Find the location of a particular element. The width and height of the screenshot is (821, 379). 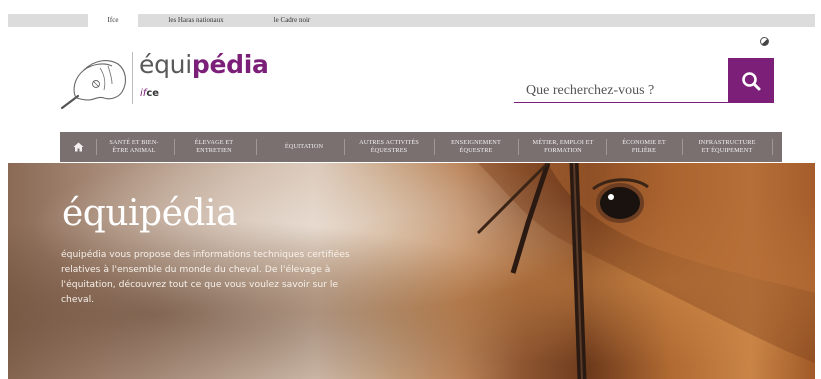

nav-item-enseignement: Enseignement équestre is located at coordinates (476, 147).